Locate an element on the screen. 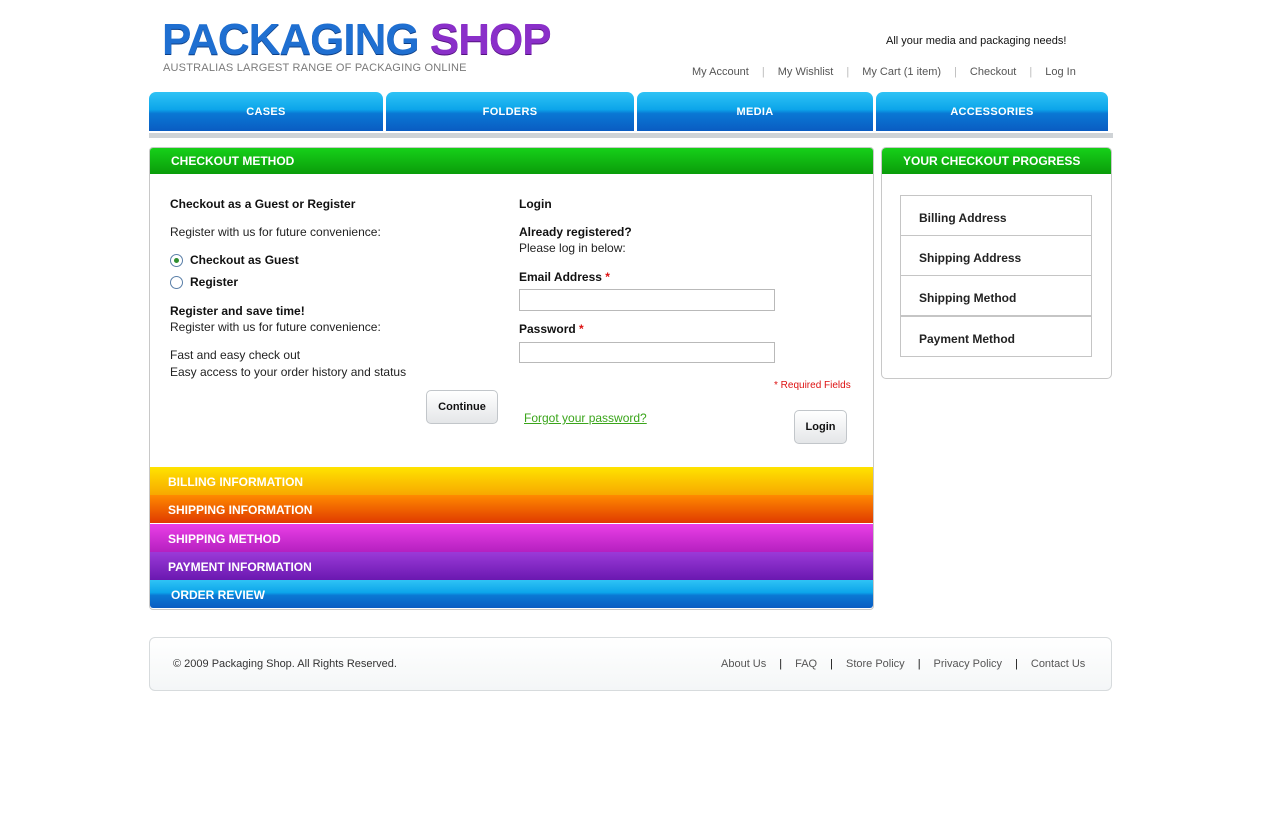 The height and width of the screenshot is (814, 1268). step-shipping-information: SHIPPING INFORMATION is located at coordinates (511, 509).